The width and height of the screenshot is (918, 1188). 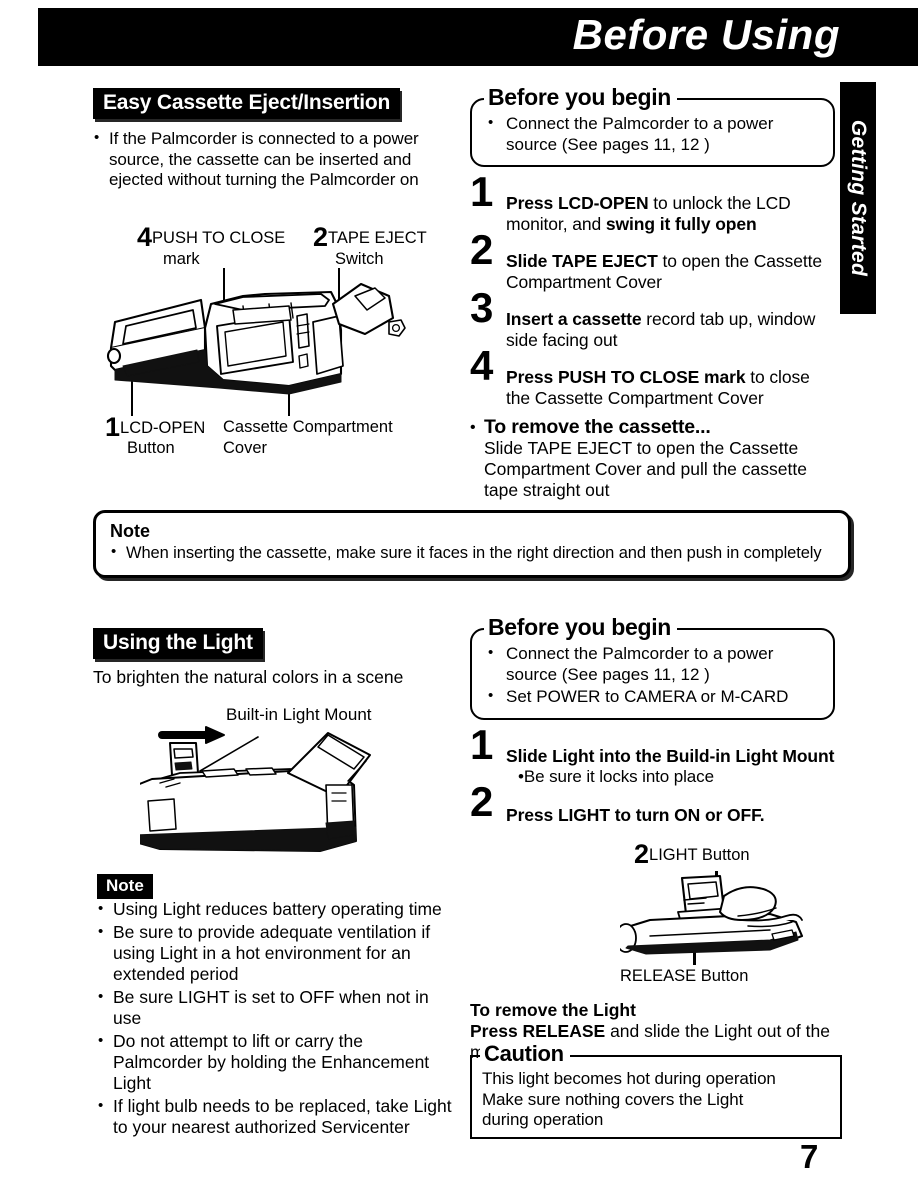 What do you see at coordinates (538, 1031) in the screenshot?
I see `remove-light-bold: Press RELEASE` at bounding box center [538, 1031].